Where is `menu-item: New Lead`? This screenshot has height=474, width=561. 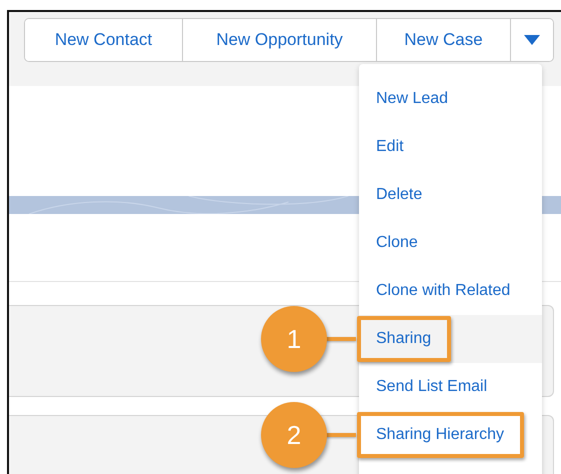
menu-item: New Lead is located at coordinates (450, 99).